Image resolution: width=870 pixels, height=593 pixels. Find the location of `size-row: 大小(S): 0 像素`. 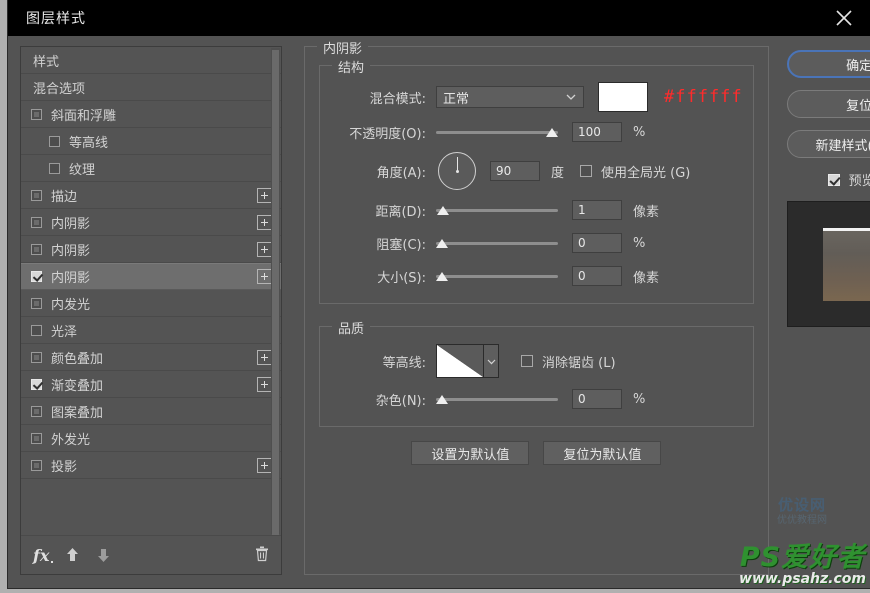

size-row: 大小(S): 0 像素 is located at coordinates (536, 276).